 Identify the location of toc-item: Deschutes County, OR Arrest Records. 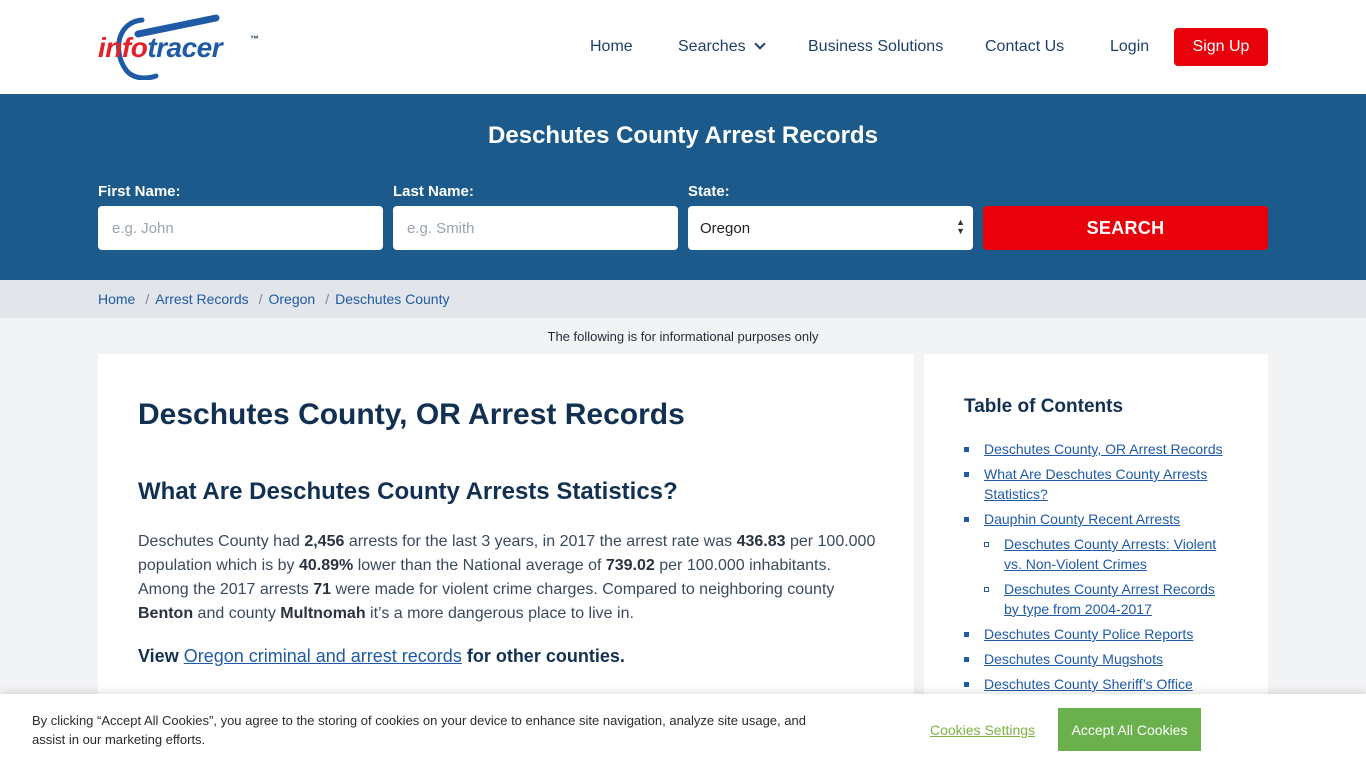
(1114, 449).